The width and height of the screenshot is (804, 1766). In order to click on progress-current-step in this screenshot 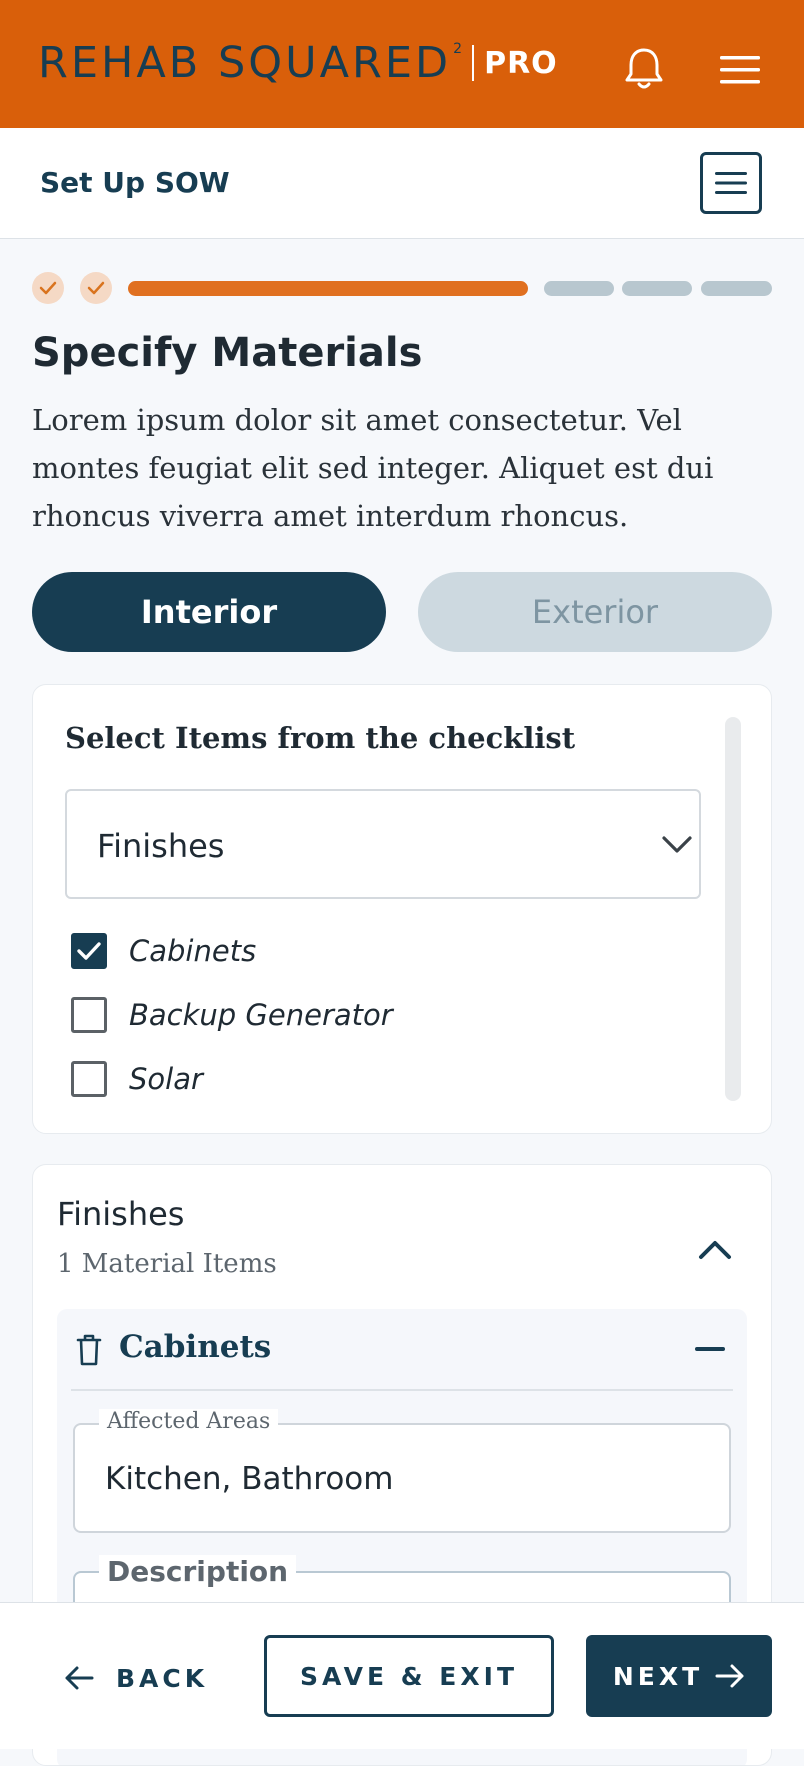, I will do `click(328, 288)`.